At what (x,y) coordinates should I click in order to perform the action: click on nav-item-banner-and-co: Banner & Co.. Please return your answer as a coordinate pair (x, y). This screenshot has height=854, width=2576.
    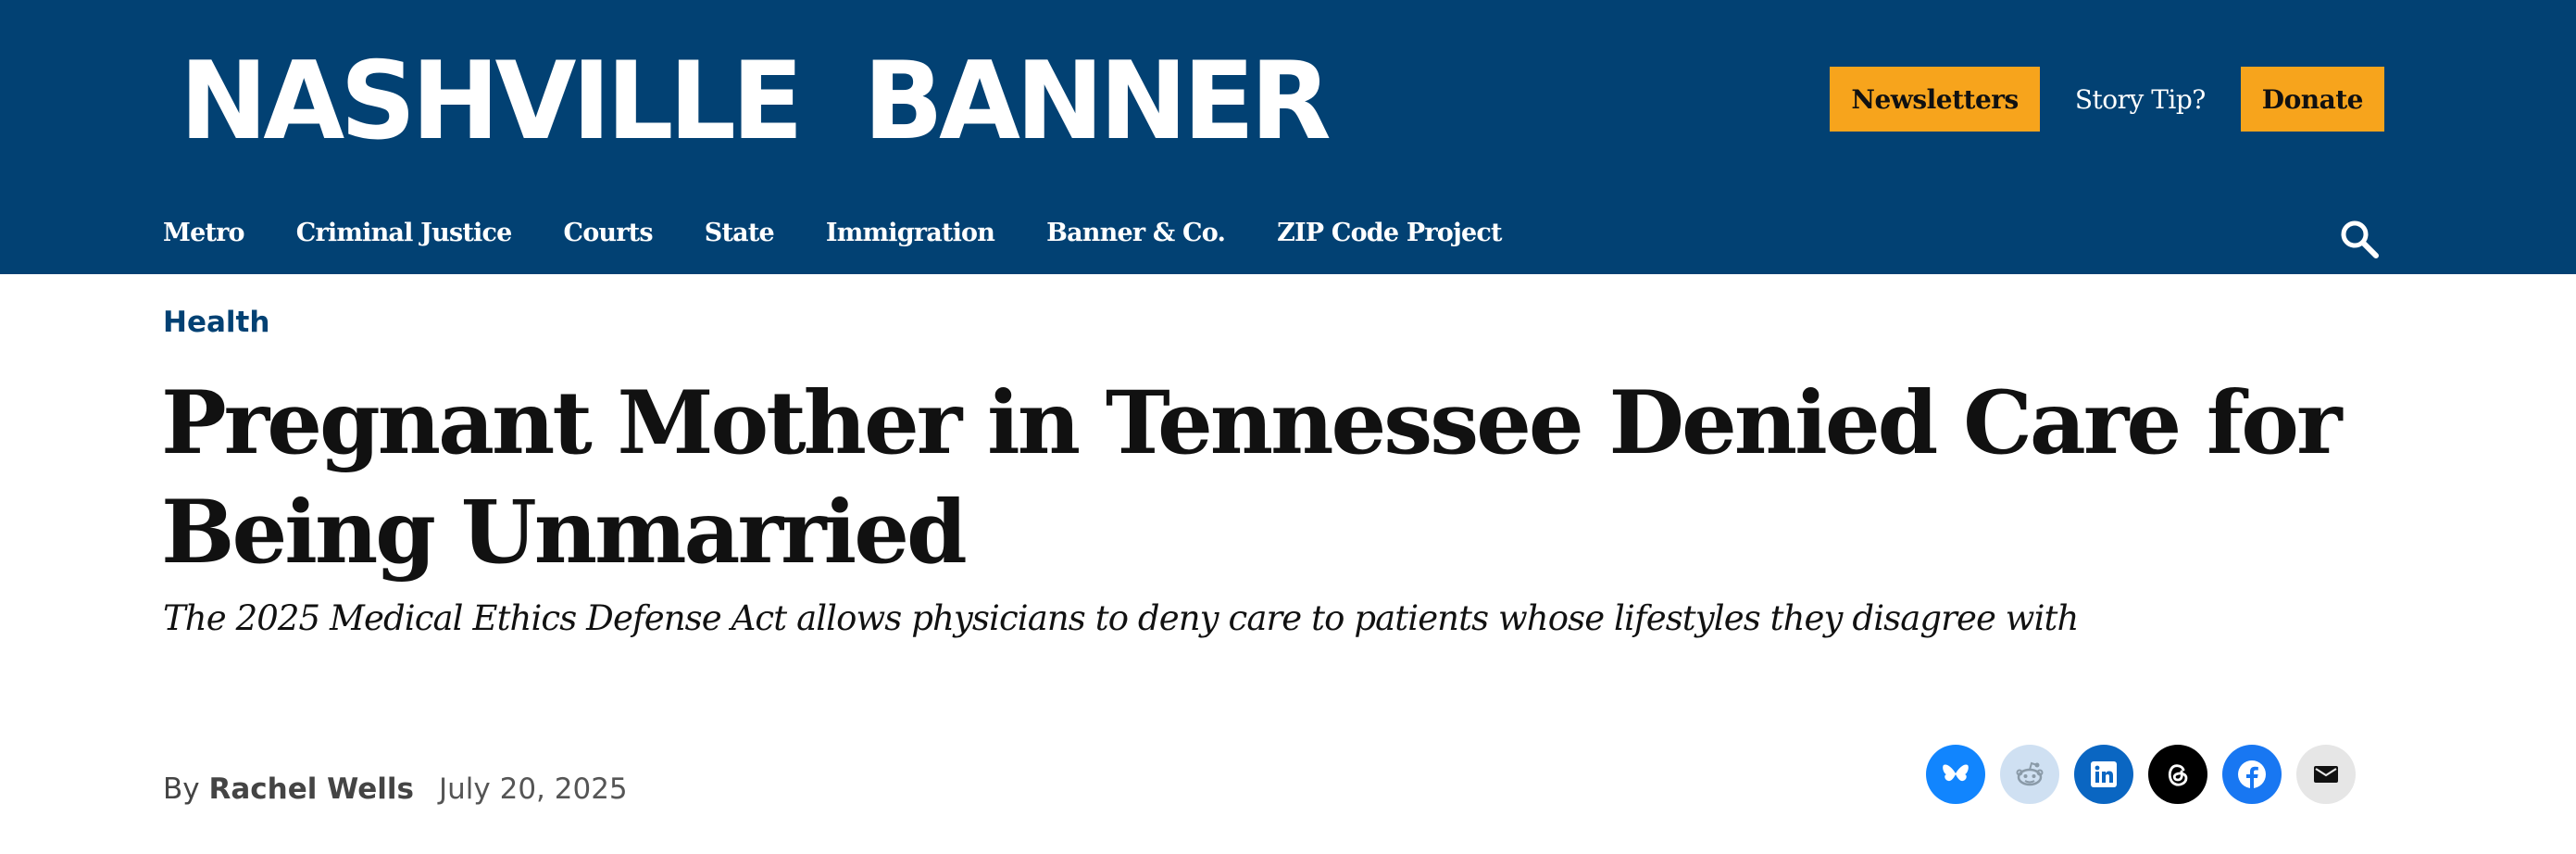
    Looking at the image, I should click on (1136, 233).